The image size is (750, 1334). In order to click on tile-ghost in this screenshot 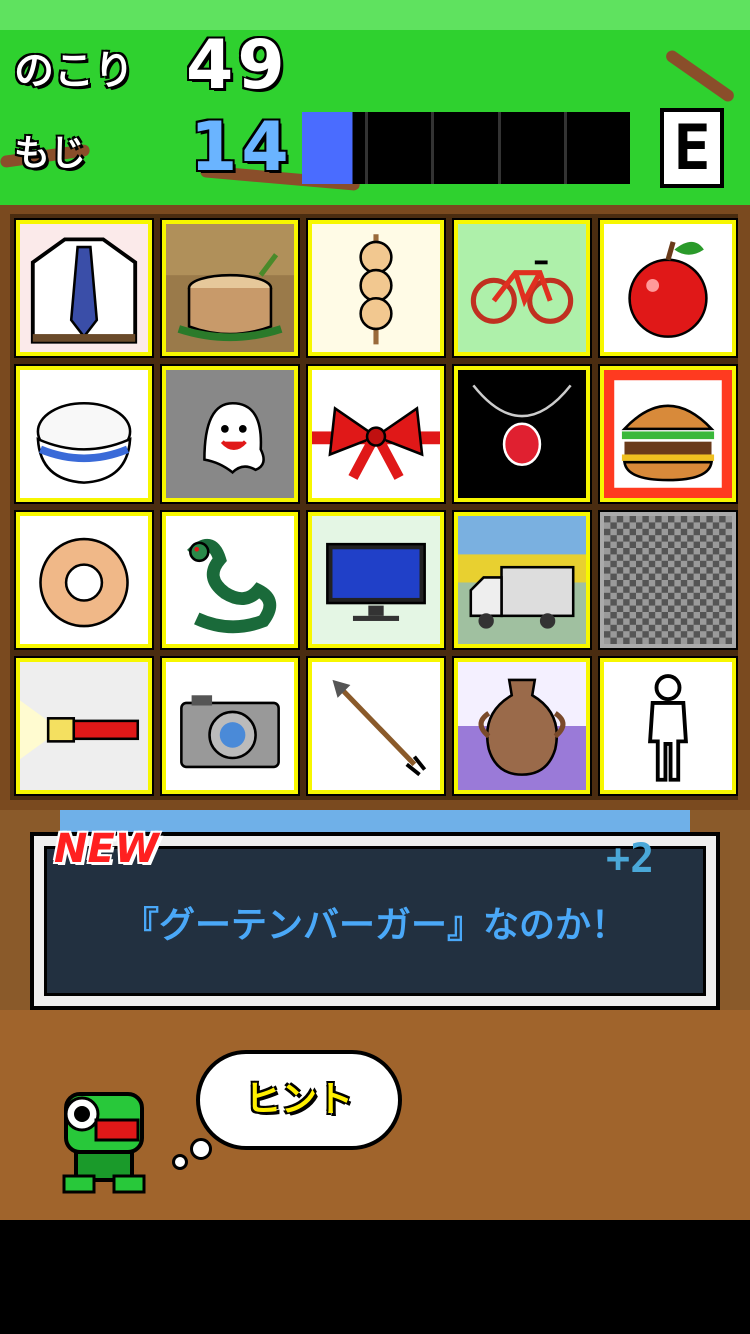, I will do `click(230, 434)`.